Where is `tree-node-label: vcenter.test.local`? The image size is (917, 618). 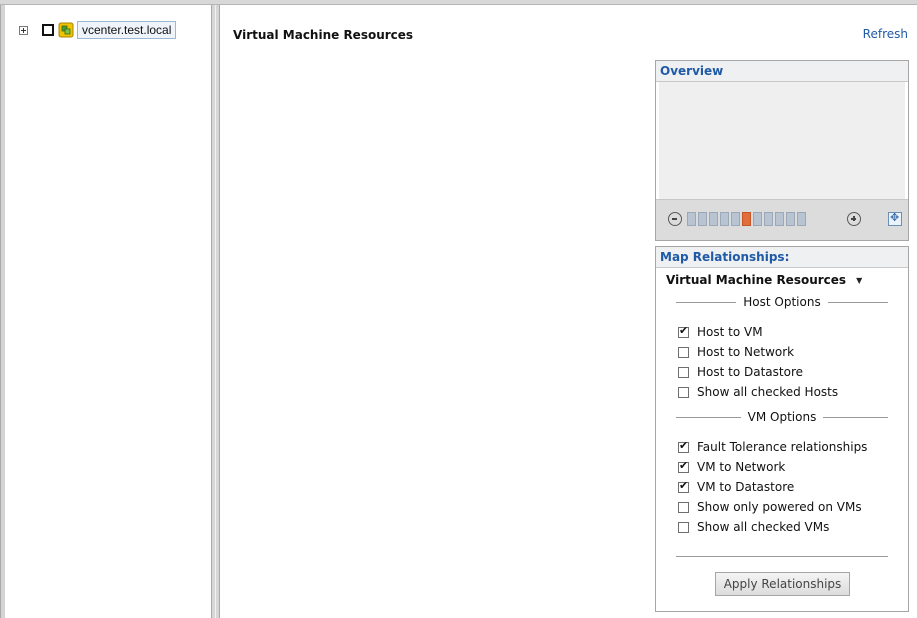
tree-node-label: vcenter.test.local is located at coordinates (127, 30).